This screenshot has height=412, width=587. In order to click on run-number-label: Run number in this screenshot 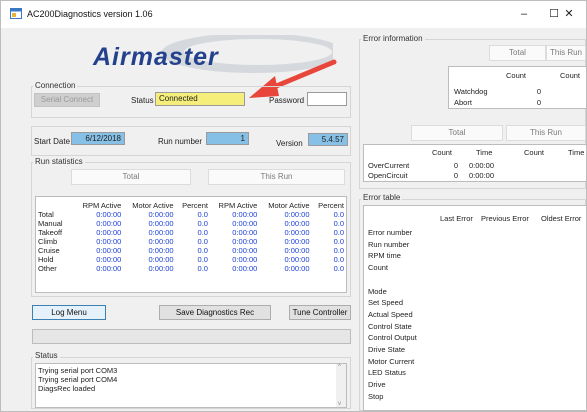, I will do `click(180, 141)`.